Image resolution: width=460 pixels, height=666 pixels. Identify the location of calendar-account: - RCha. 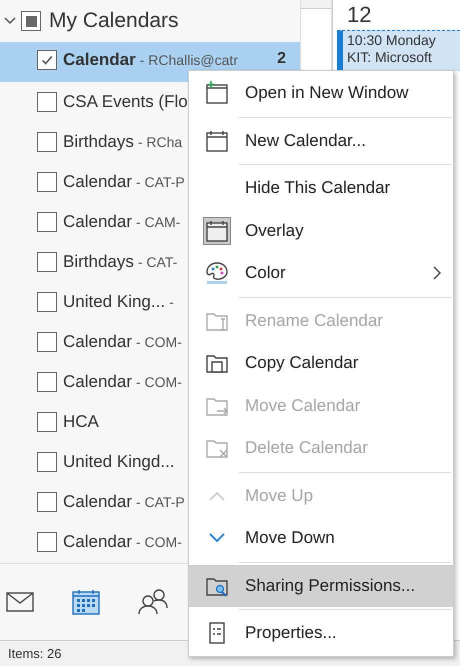
(160, 142).